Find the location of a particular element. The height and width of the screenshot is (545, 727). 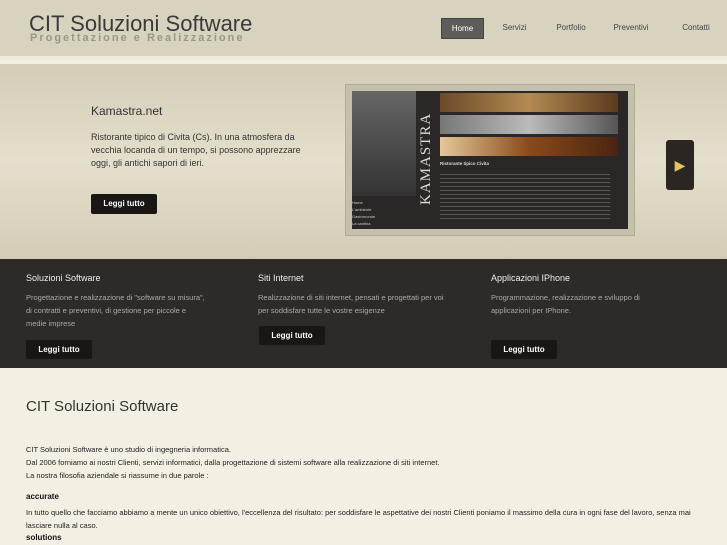

preview-brand: KAMASTRA is located at coordinates (426, 158).